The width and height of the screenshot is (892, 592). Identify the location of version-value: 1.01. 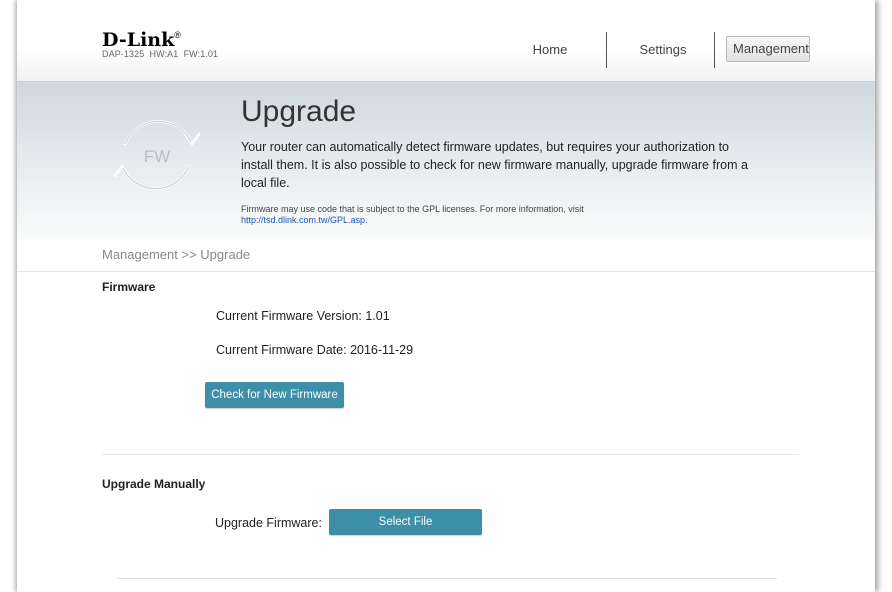
(377, 316).